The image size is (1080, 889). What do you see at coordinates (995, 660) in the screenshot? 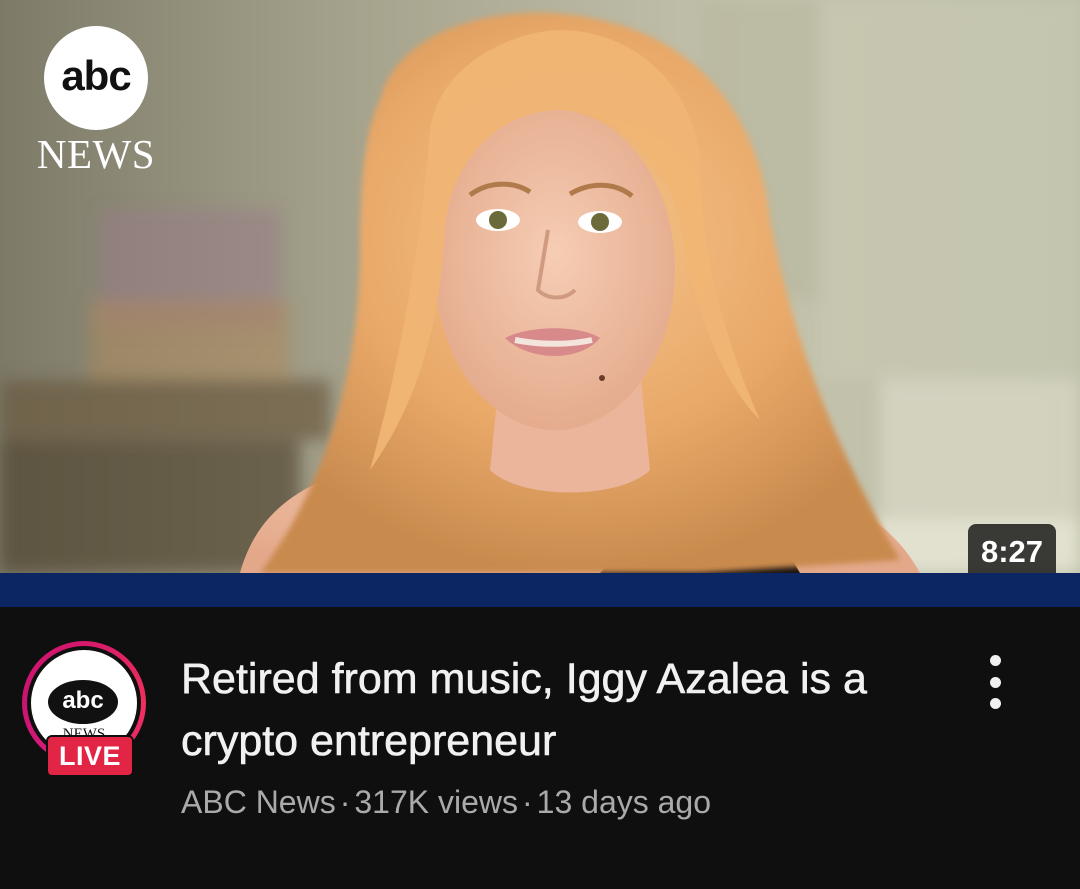
I see `vertical-ellipsis-icon` at bounding box center [995, 660].